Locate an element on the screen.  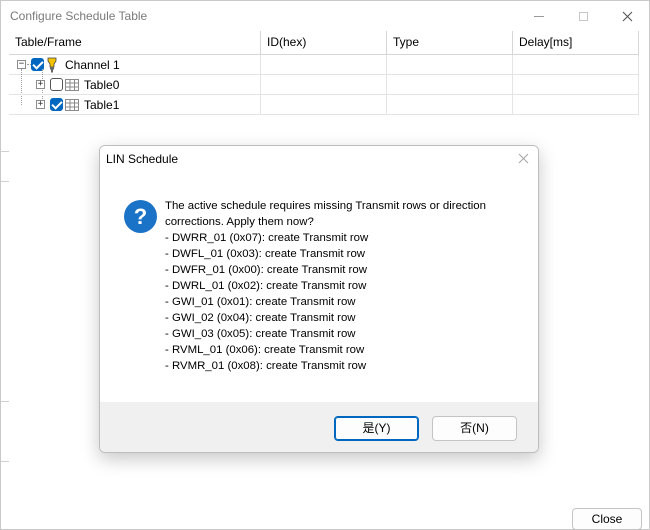
window-close-button is located at coordinates (627, 16).